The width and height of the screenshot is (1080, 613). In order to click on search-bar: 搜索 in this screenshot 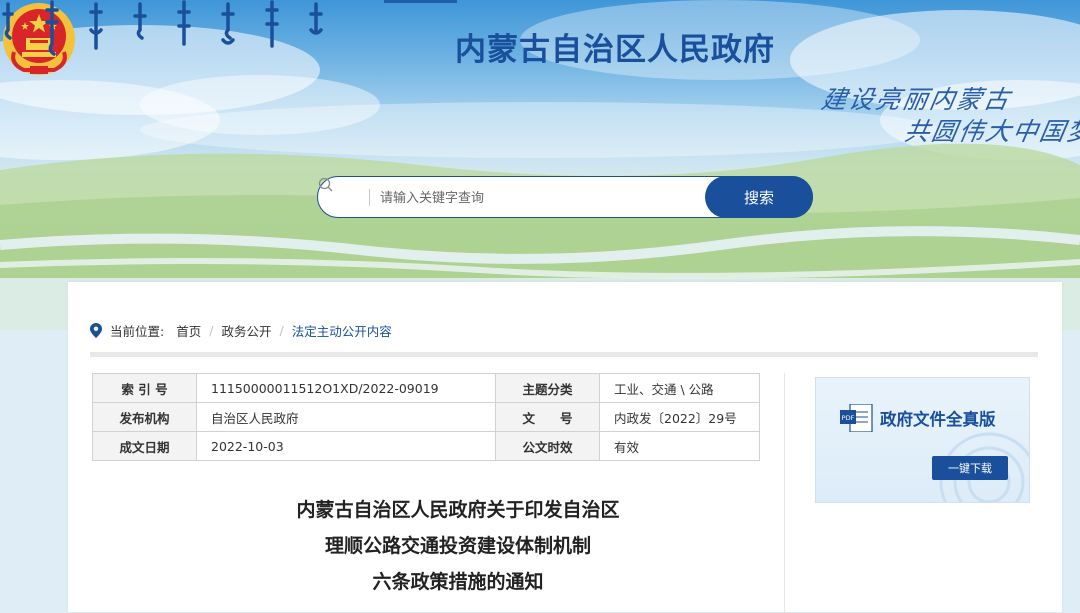, I will do `click(565, 197)`.